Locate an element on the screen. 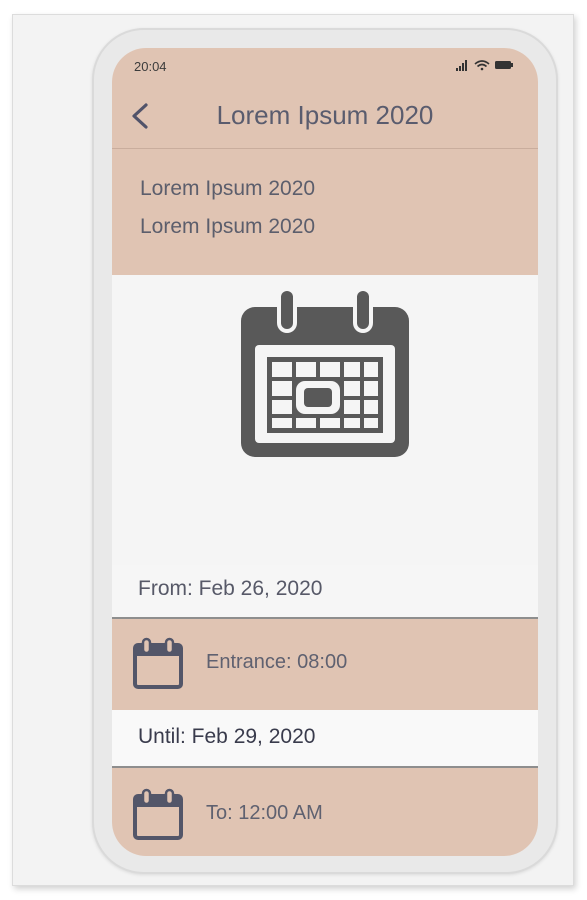  until-date-row: Until: Feb 29, 2020 is located at coordinates (325, 739).